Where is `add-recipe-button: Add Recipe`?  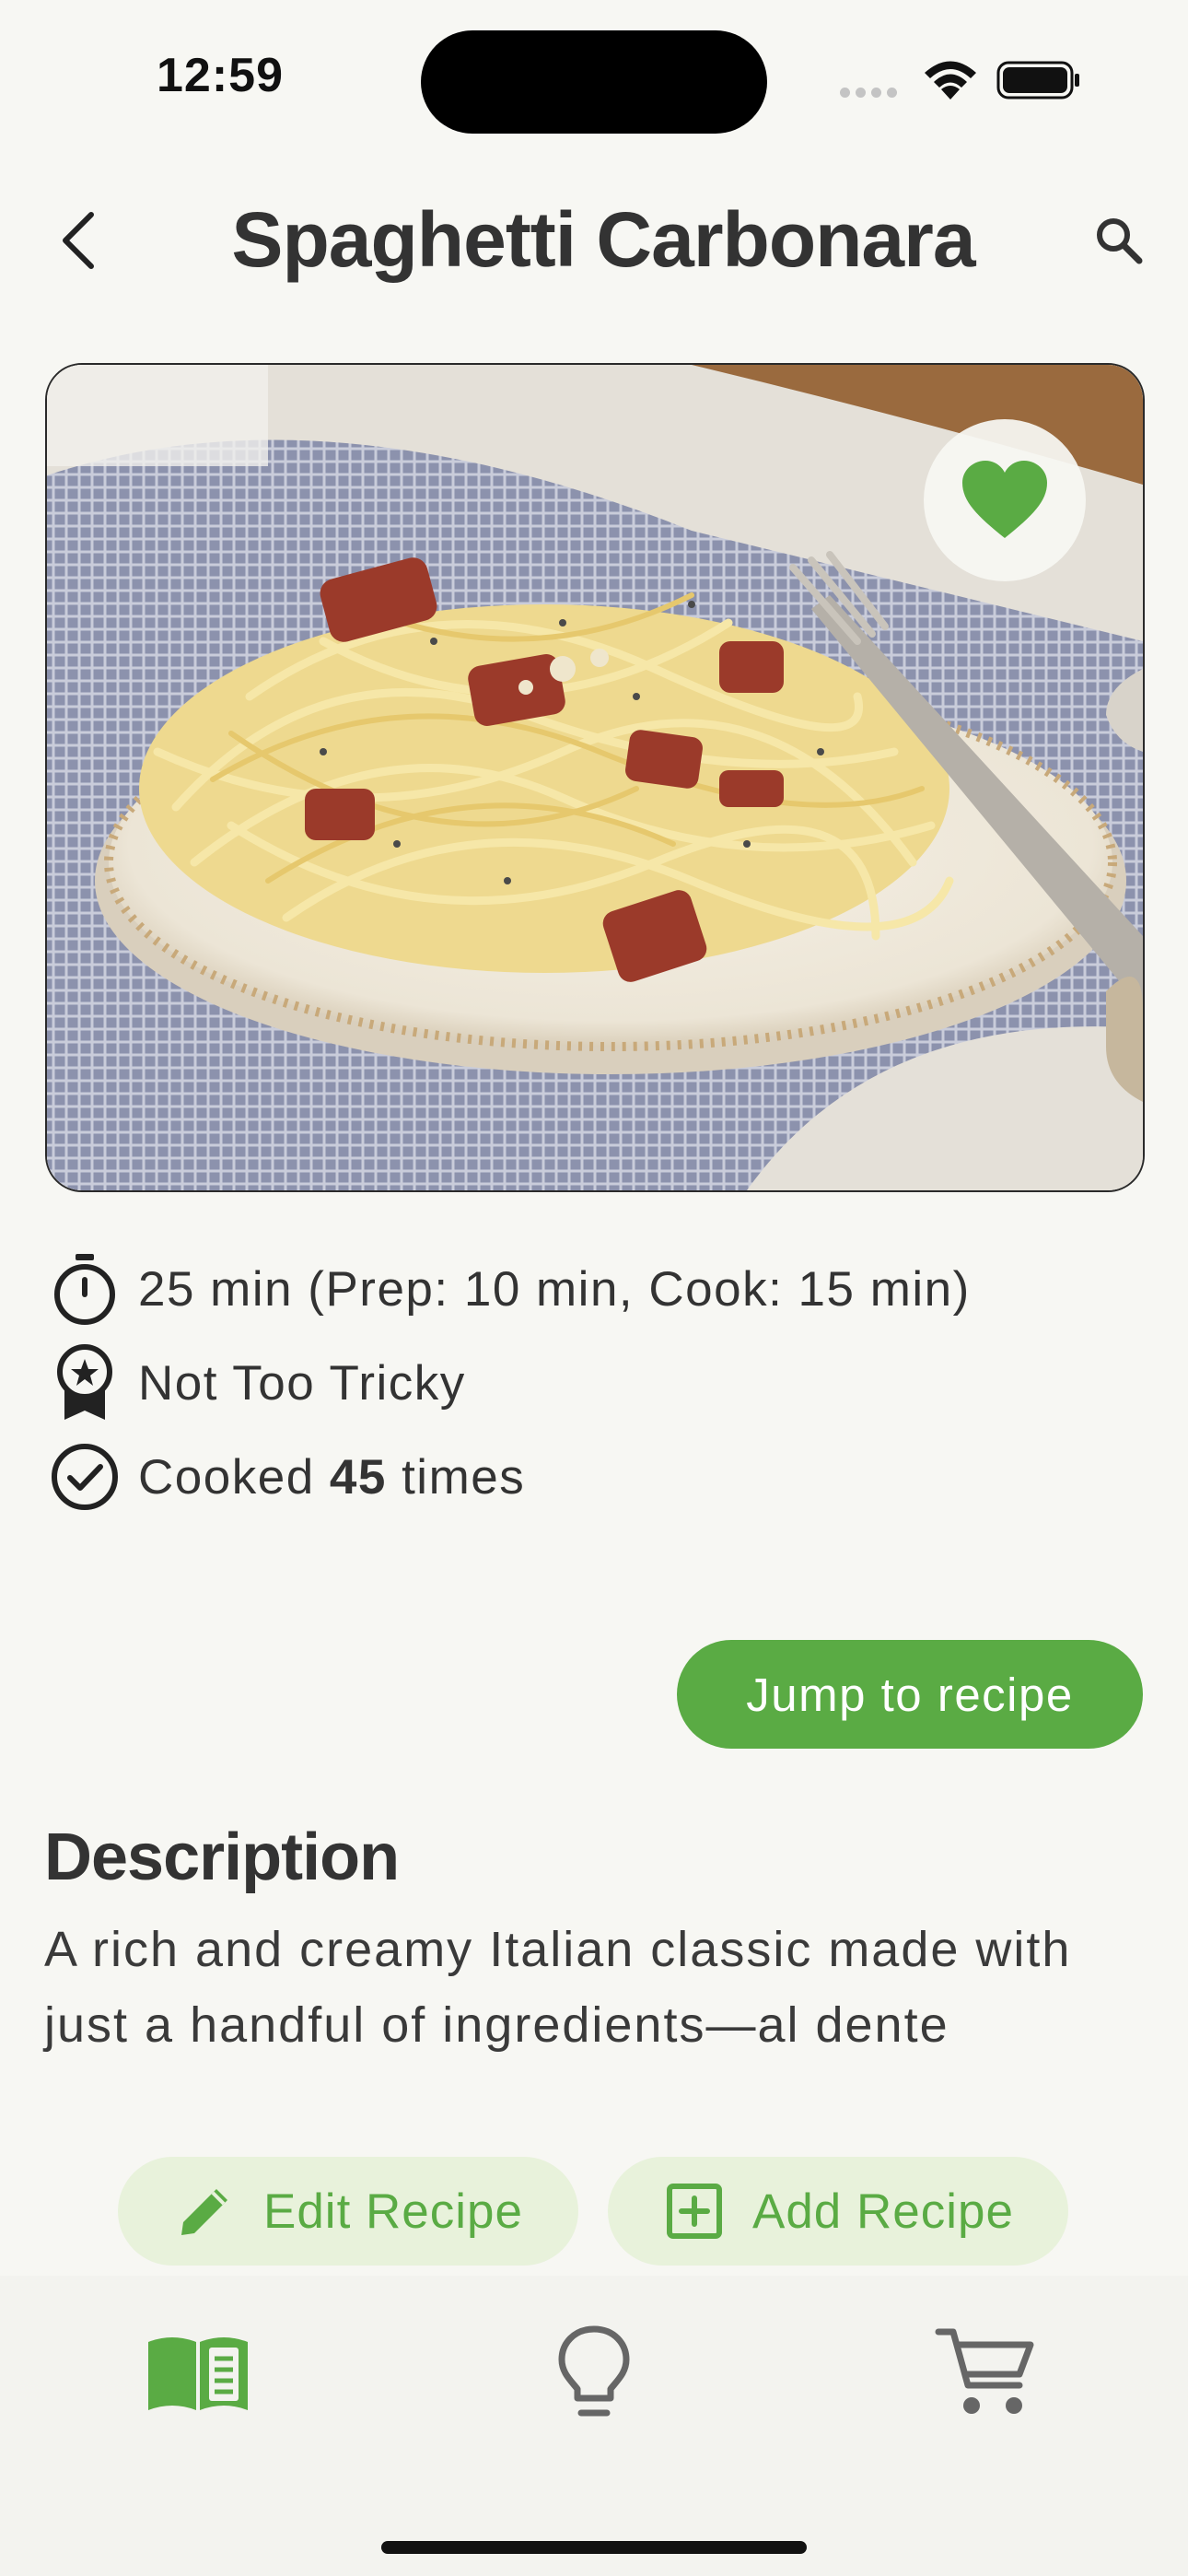 add-recipe-button: Add Recipe is located at coordinates (838, 2211).